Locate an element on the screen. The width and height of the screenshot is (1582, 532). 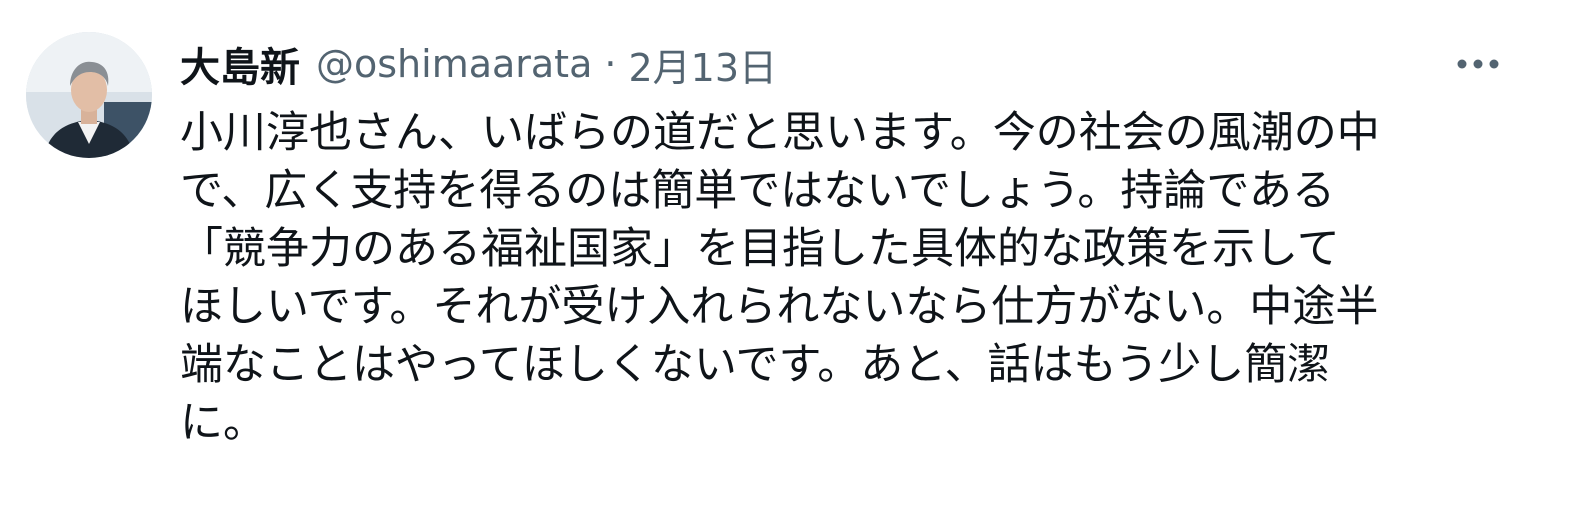
tweet-text-line: 小川淳也さん、いばらの道だと思います。今の社会の風潮の中 is located at coordinates (780, 133).